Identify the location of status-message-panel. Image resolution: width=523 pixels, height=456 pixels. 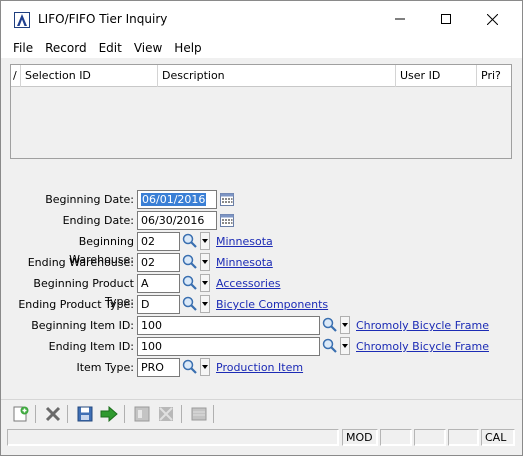
(173, 437).